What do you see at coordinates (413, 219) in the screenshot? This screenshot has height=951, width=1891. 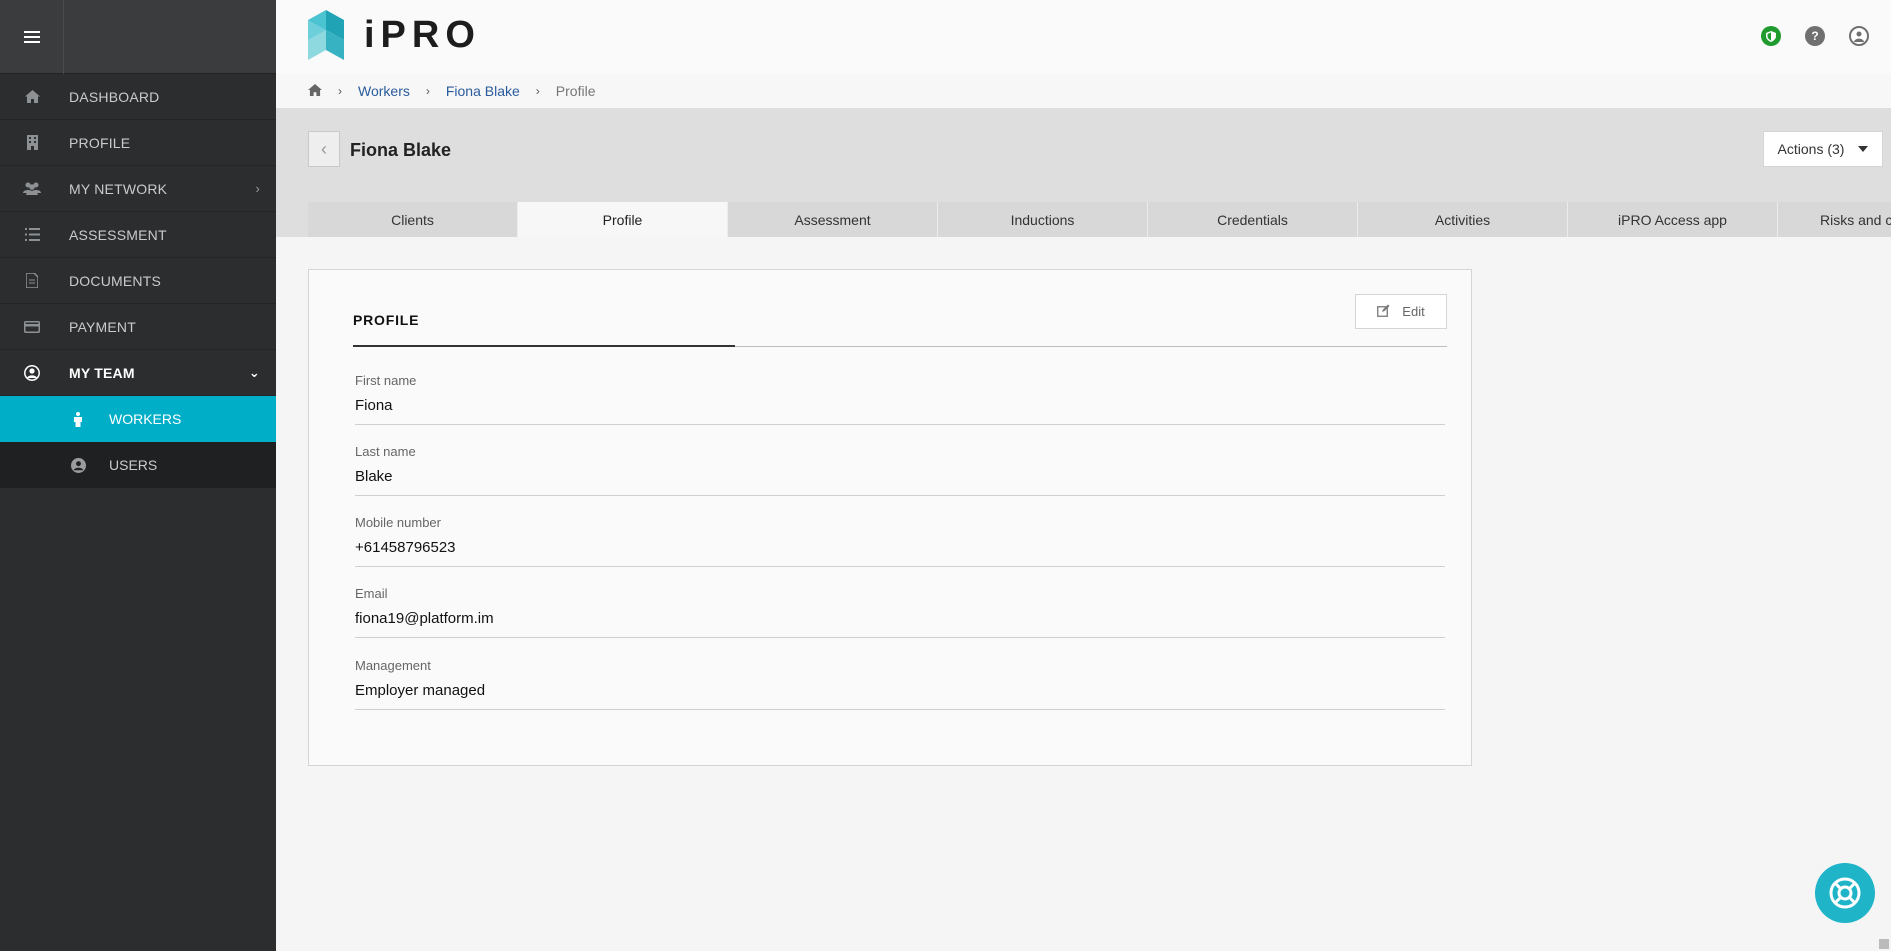 I see `tab-clients: Clients` at bounding box center [413, 219].